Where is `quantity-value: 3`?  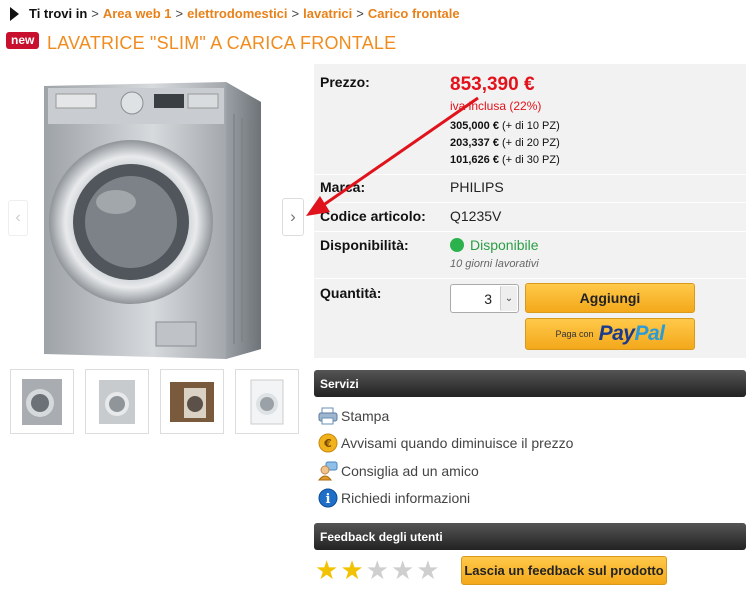 quantity-value: 3 is located at coordinates (488, 298).